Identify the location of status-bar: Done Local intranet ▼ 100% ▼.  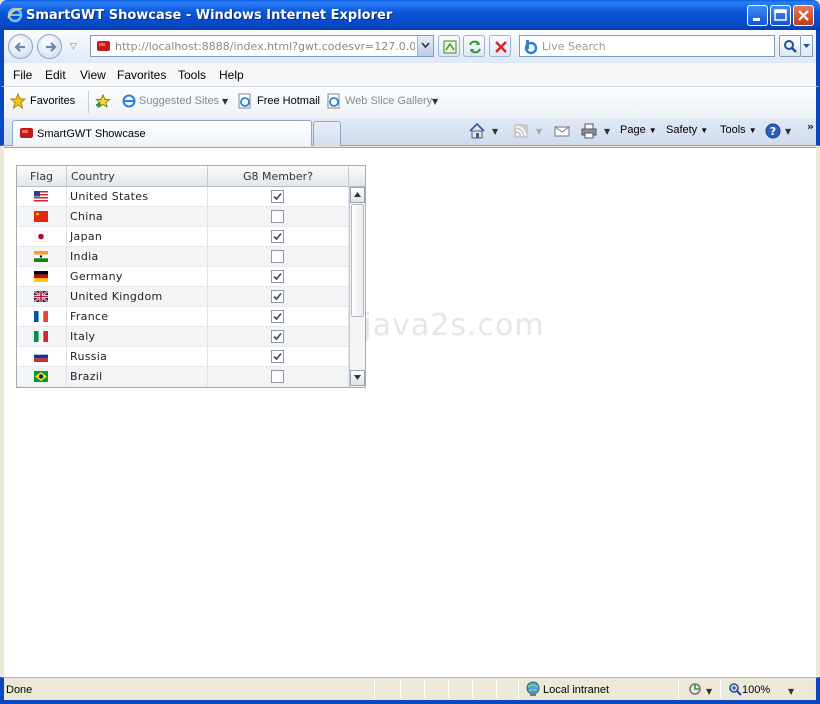
(410, 690).